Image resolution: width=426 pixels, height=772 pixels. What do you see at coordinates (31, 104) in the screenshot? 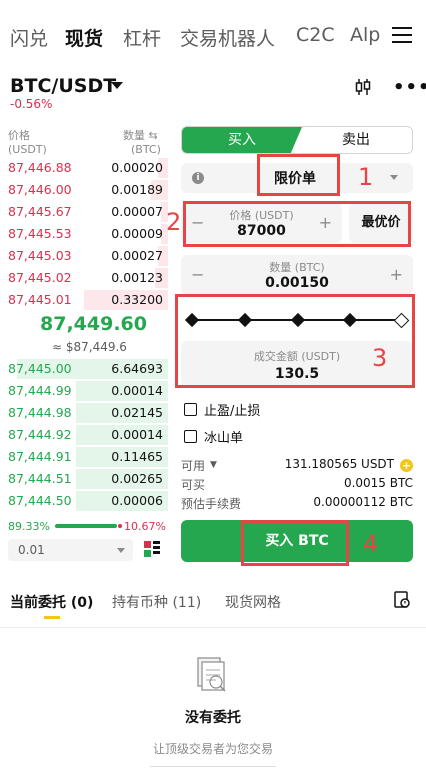
I see `pair-change: -0.56%` at bounding box center [31, 104].